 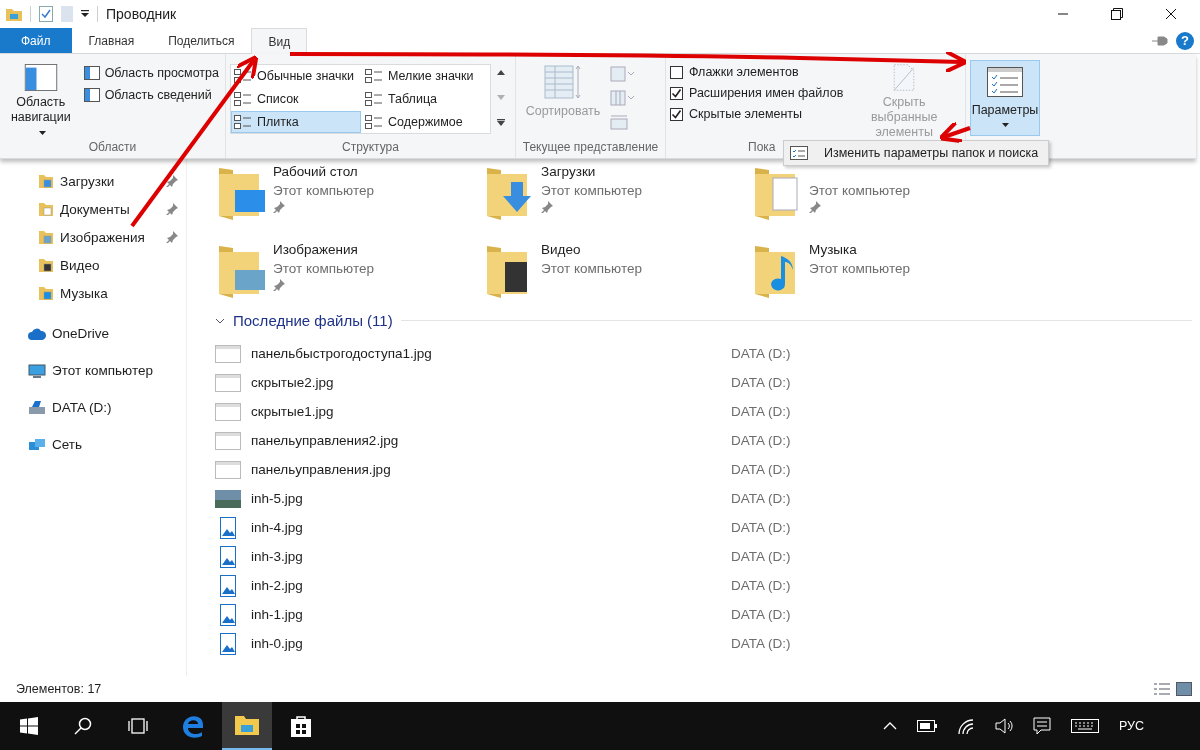 I want to click on folder-name: Загрузки, so click(x=569, y=172).